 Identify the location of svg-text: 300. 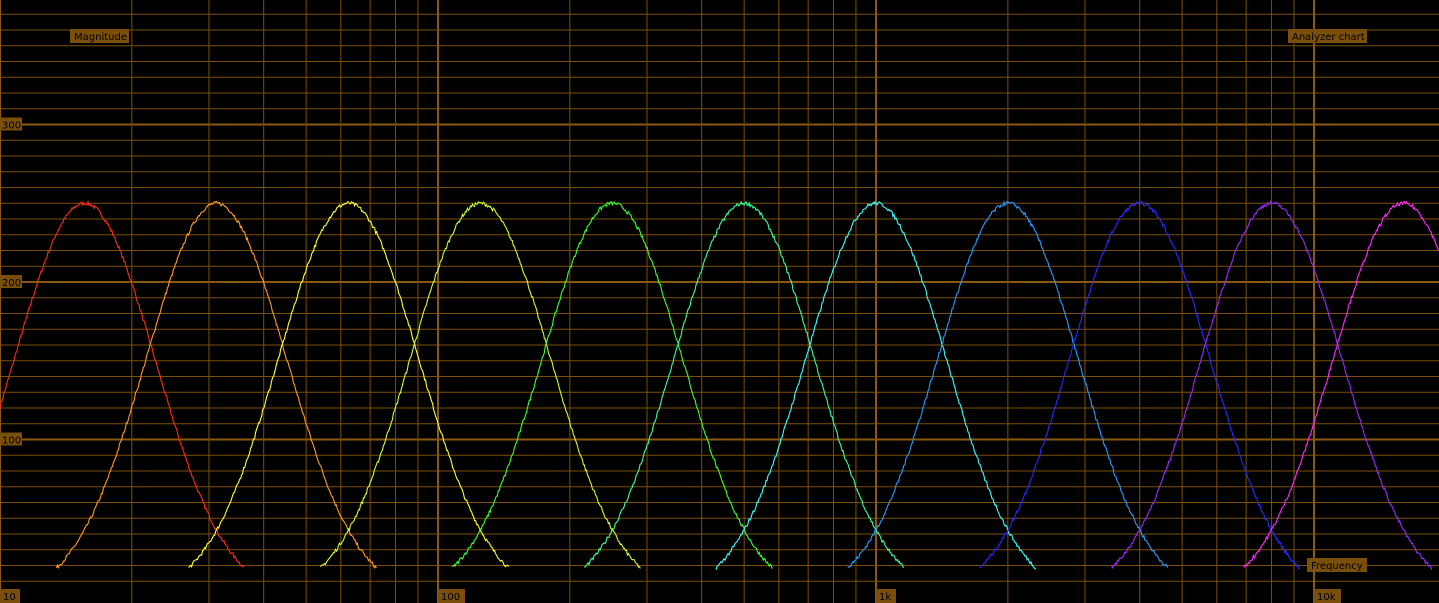
(11, 126).